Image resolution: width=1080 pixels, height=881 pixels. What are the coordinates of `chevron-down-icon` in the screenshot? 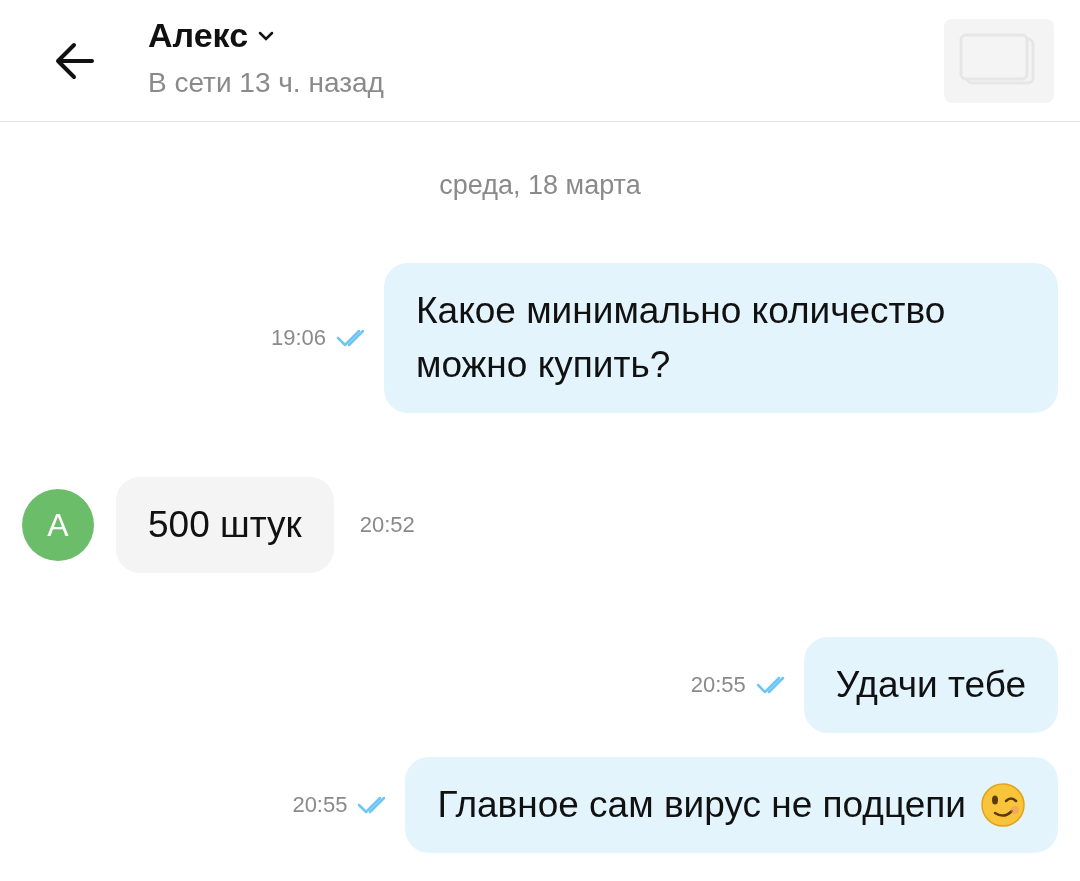 It's located at (266, 35).